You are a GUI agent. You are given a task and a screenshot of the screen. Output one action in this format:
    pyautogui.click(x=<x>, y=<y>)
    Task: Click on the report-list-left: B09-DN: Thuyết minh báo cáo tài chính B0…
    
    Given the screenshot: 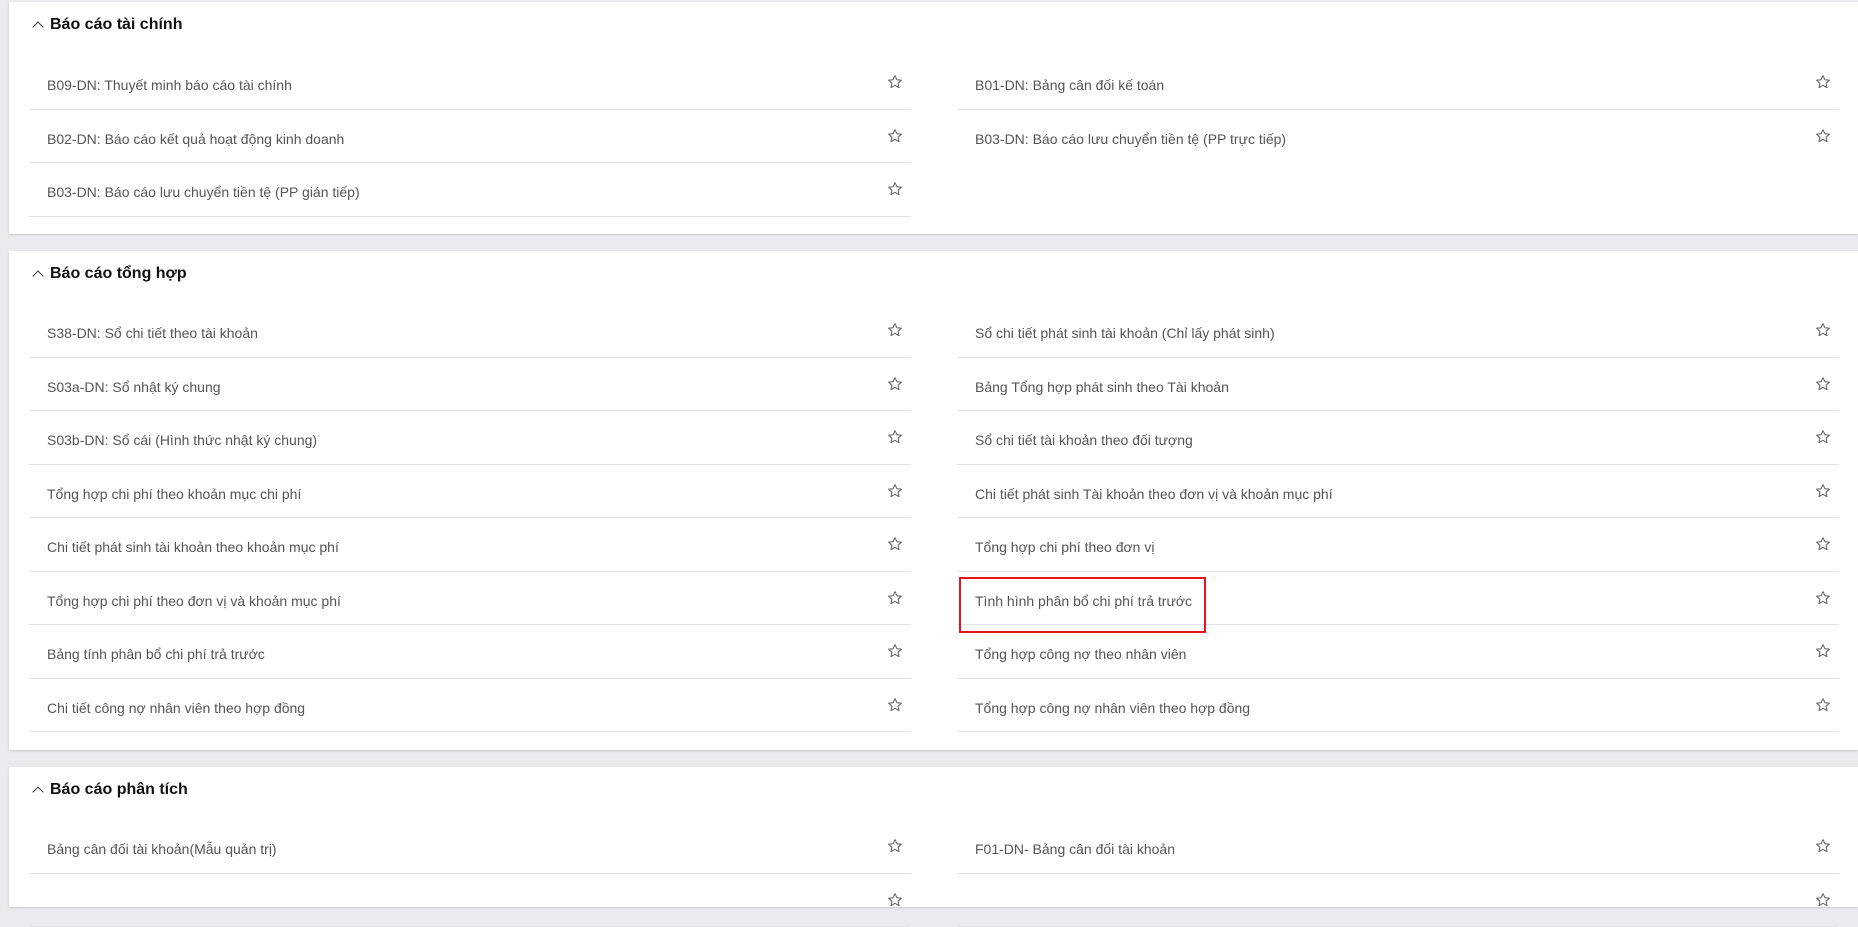 What is the action you would take?
    pyautogui.click(x=470, y=136)
    